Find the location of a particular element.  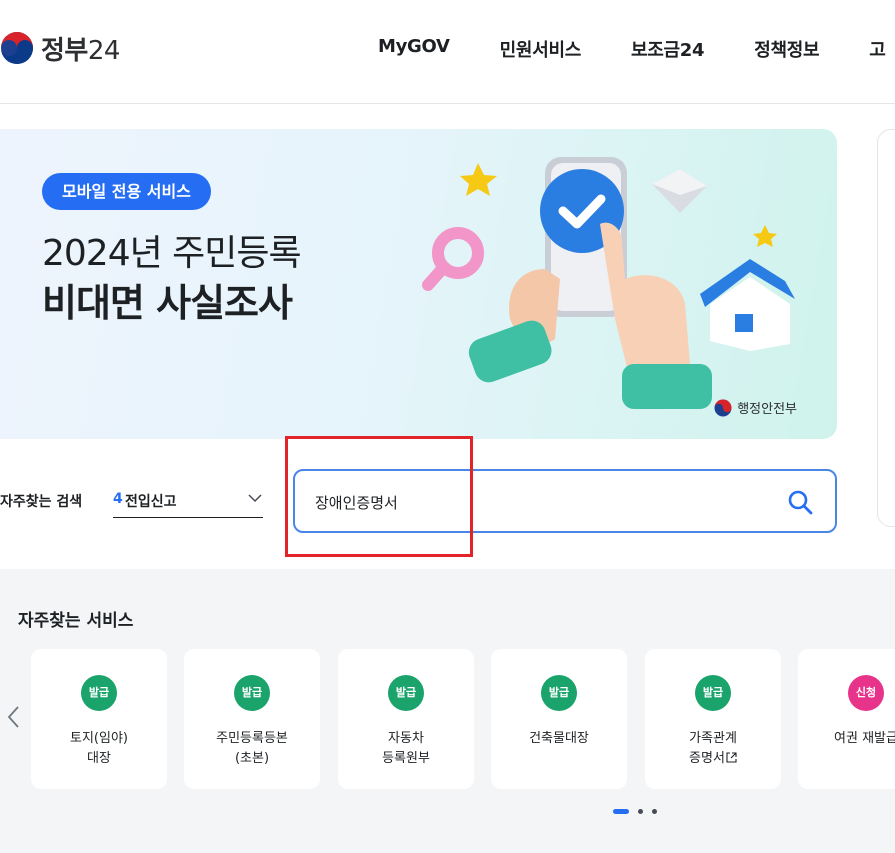

gov24-logo: 정부24 is located at coordinates (60, 48).